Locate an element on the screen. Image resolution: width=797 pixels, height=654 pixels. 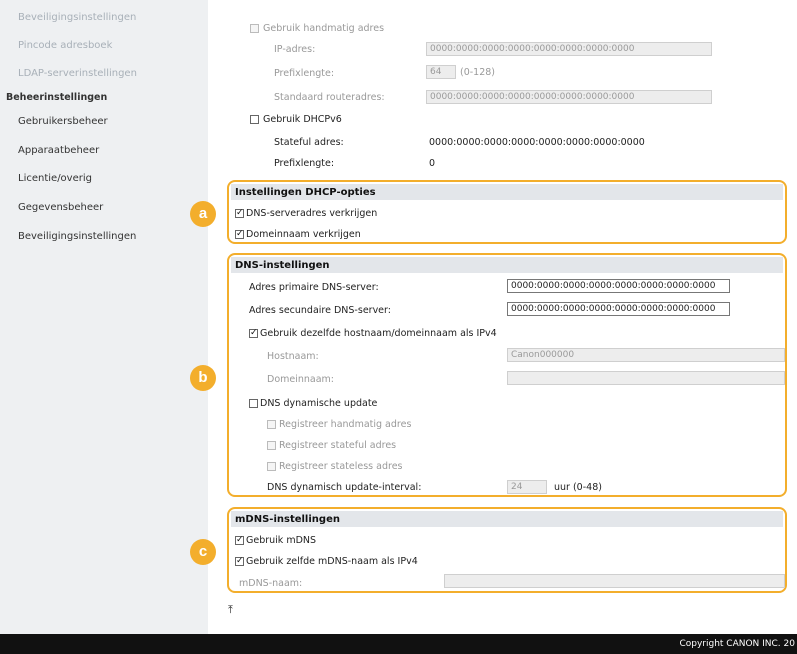
footer: Copyright CANON INC. 20 is located at coordinates (398, 644).